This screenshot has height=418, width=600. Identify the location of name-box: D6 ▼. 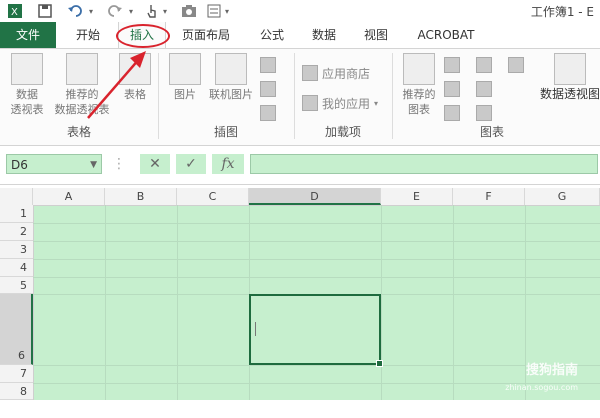
(54, 164).